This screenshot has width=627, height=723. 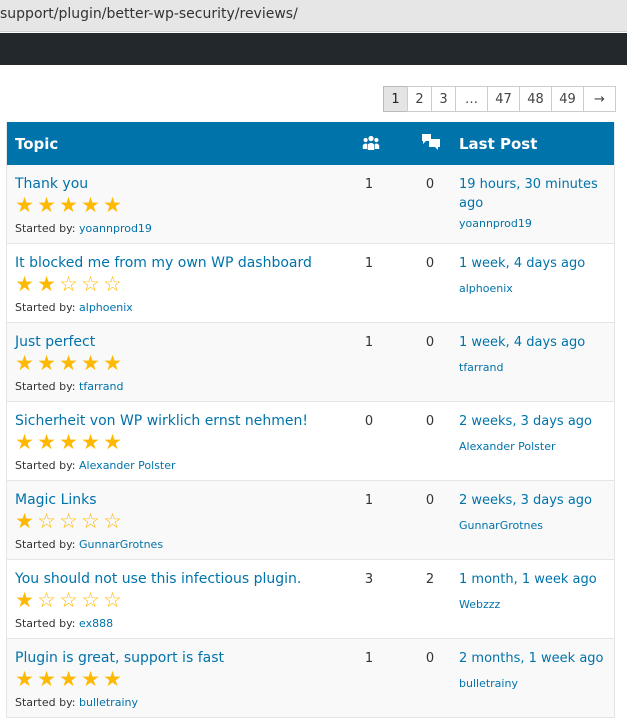 What do you see at coordinates (119, 658) in the screenshot?
I see `topic-title-link: Plugin is great, support is fast` at bounding box center [119, 658].